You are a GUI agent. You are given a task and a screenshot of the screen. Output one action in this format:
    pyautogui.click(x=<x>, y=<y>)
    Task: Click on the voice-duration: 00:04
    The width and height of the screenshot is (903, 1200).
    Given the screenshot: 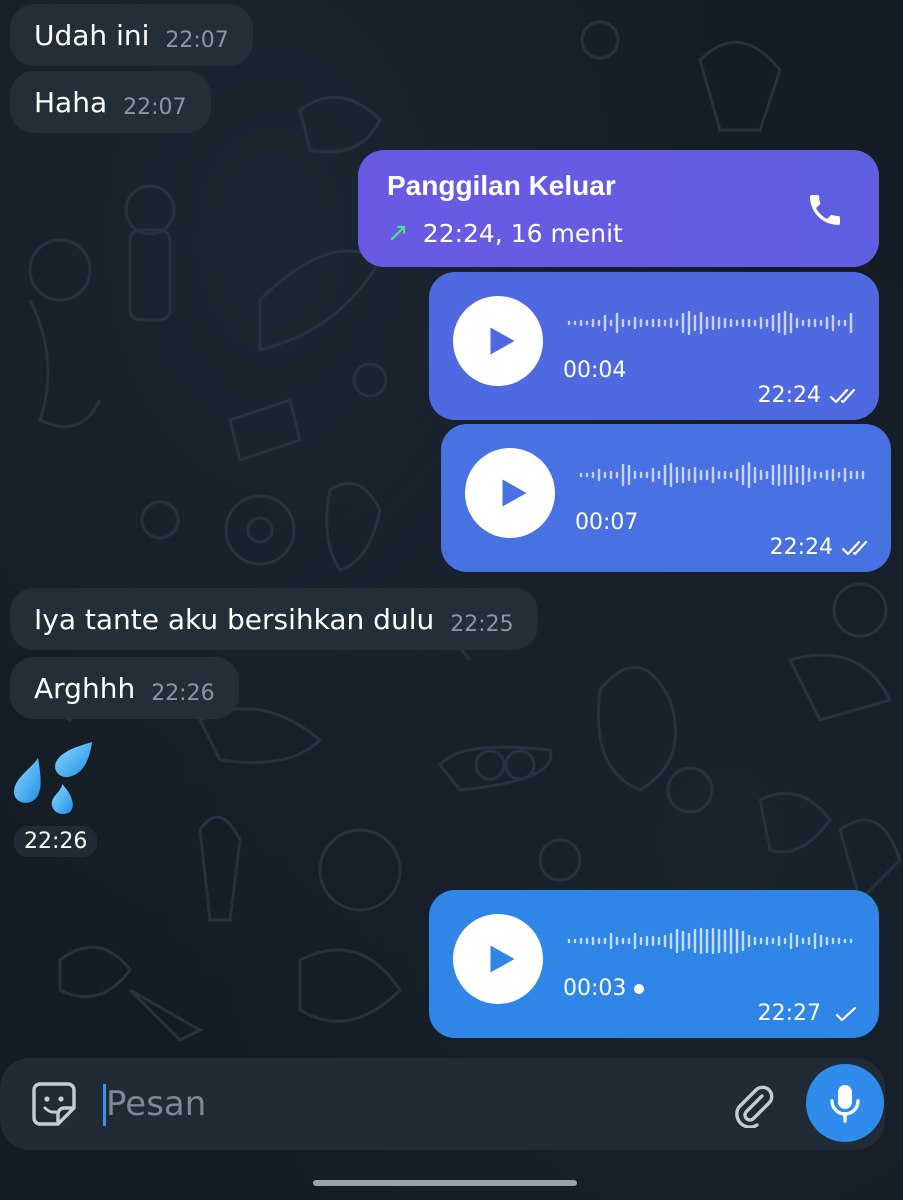 What is the action you would take?
    pyautogui.click(x=594, y=370)
    